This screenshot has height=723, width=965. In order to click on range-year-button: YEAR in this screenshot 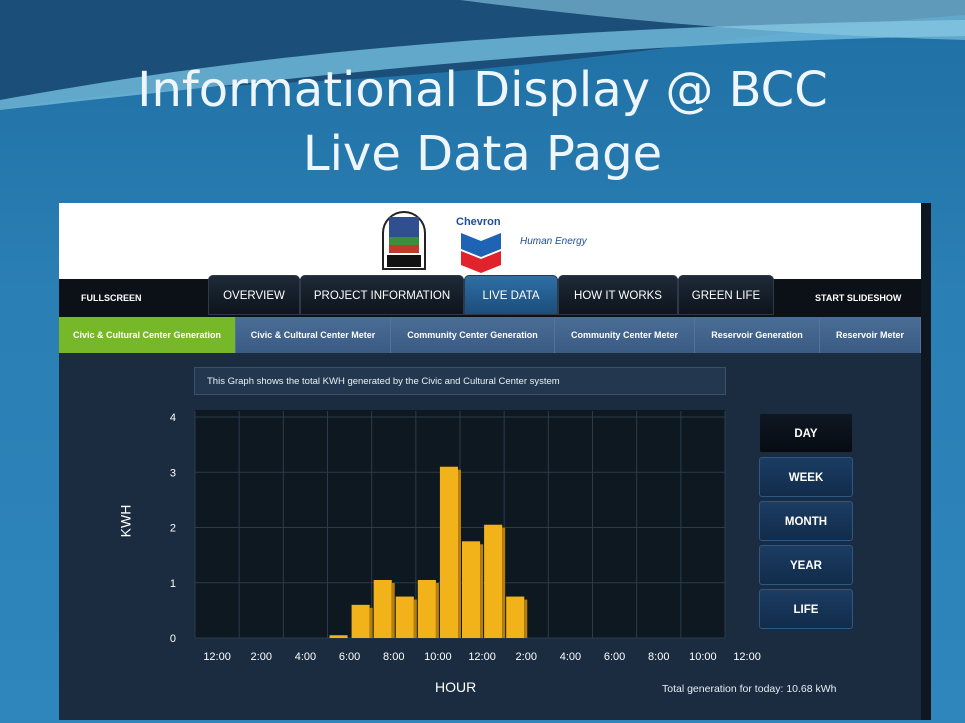, I will do `click(806, 565)`.